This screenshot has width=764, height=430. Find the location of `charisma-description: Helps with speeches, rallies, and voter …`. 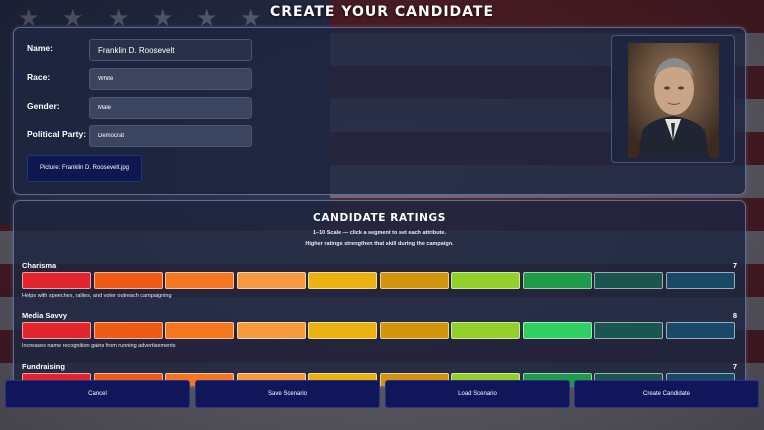

charisma-description: Helps with speeches, rallies, and voter … is located at coordinates (97, 296).